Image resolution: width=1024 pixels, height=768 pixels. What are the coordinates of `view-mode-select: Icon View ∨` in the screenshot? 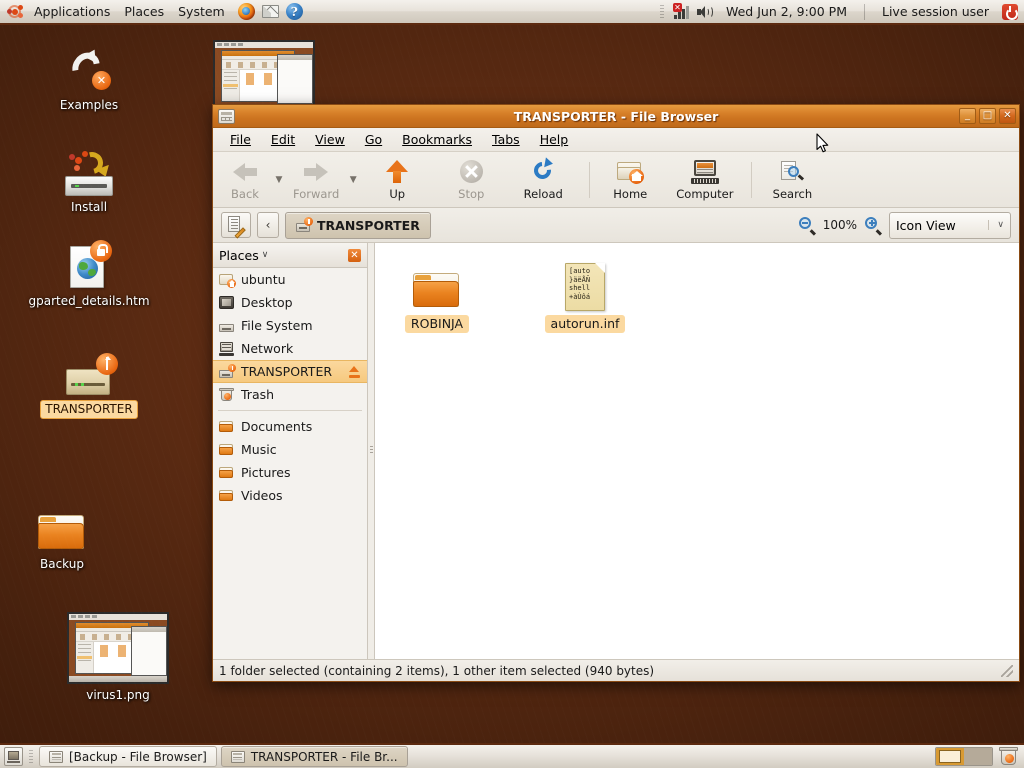 It's located at (950, 225).